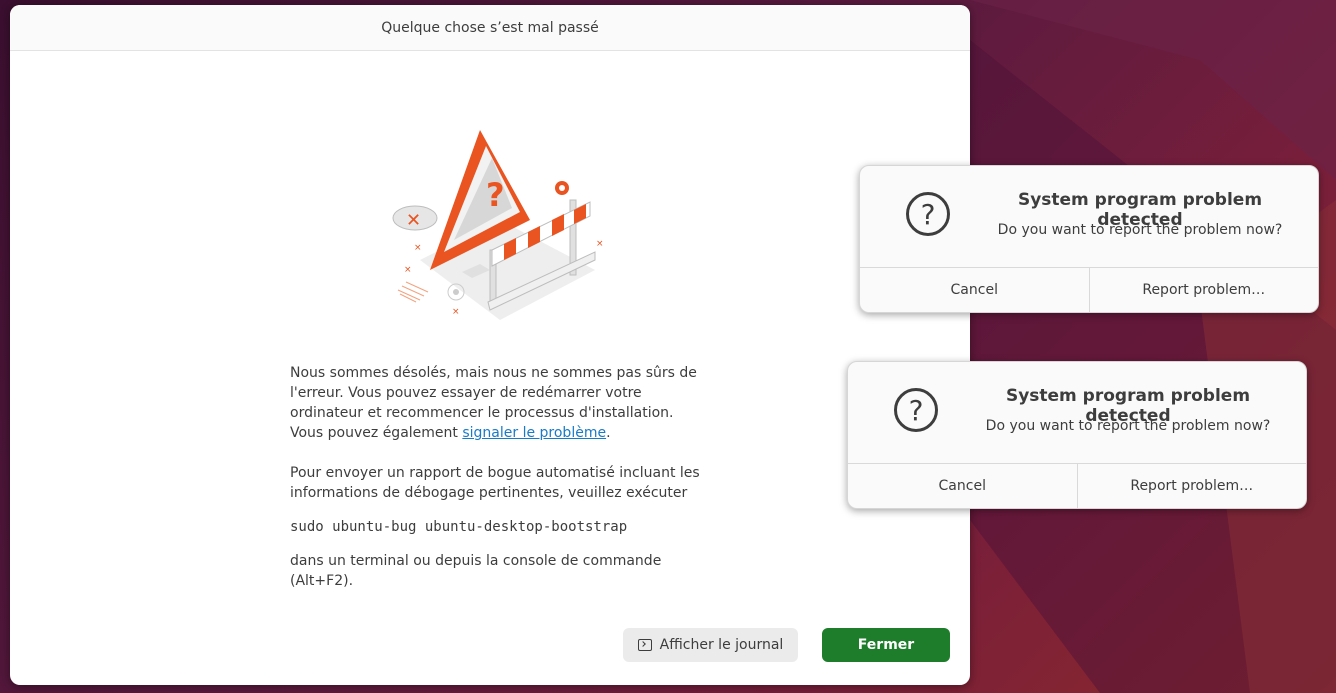 The height and width of the screenshot is (693, 1336). What do you see at coordinates (459, 527) in the screenshot?
I see `bug-command: sudo ubuntu-bug ubuntu-desktop-bootstrap` at bounding box center [459, 527].